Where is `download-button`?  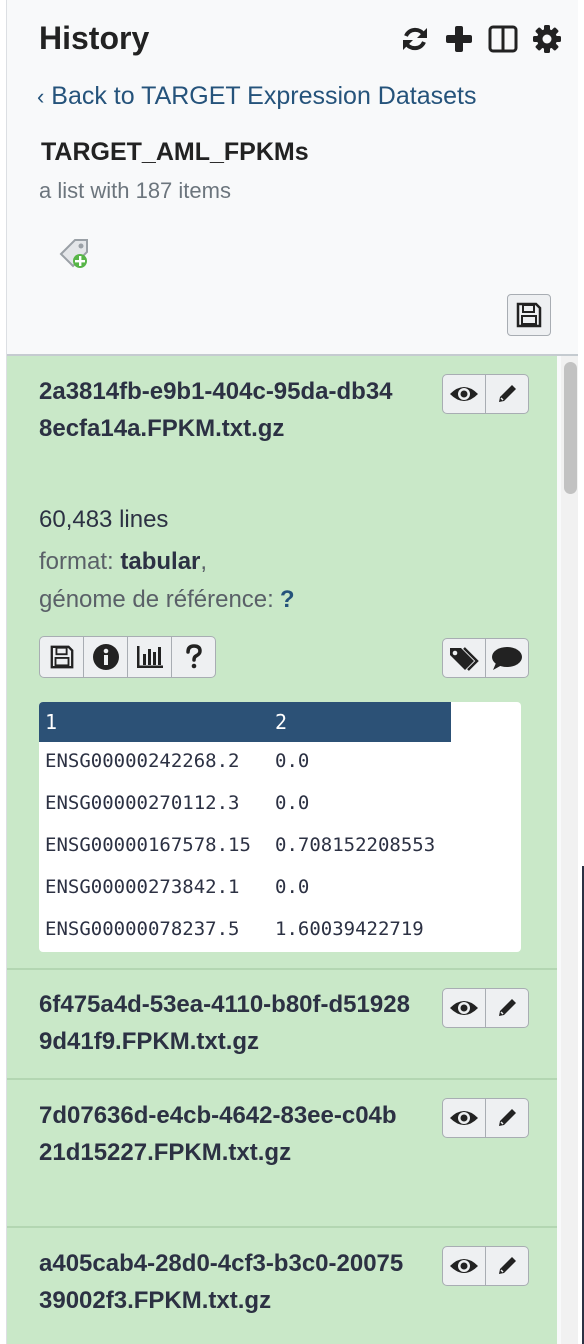 download-button is located at coordinates (61, 657).